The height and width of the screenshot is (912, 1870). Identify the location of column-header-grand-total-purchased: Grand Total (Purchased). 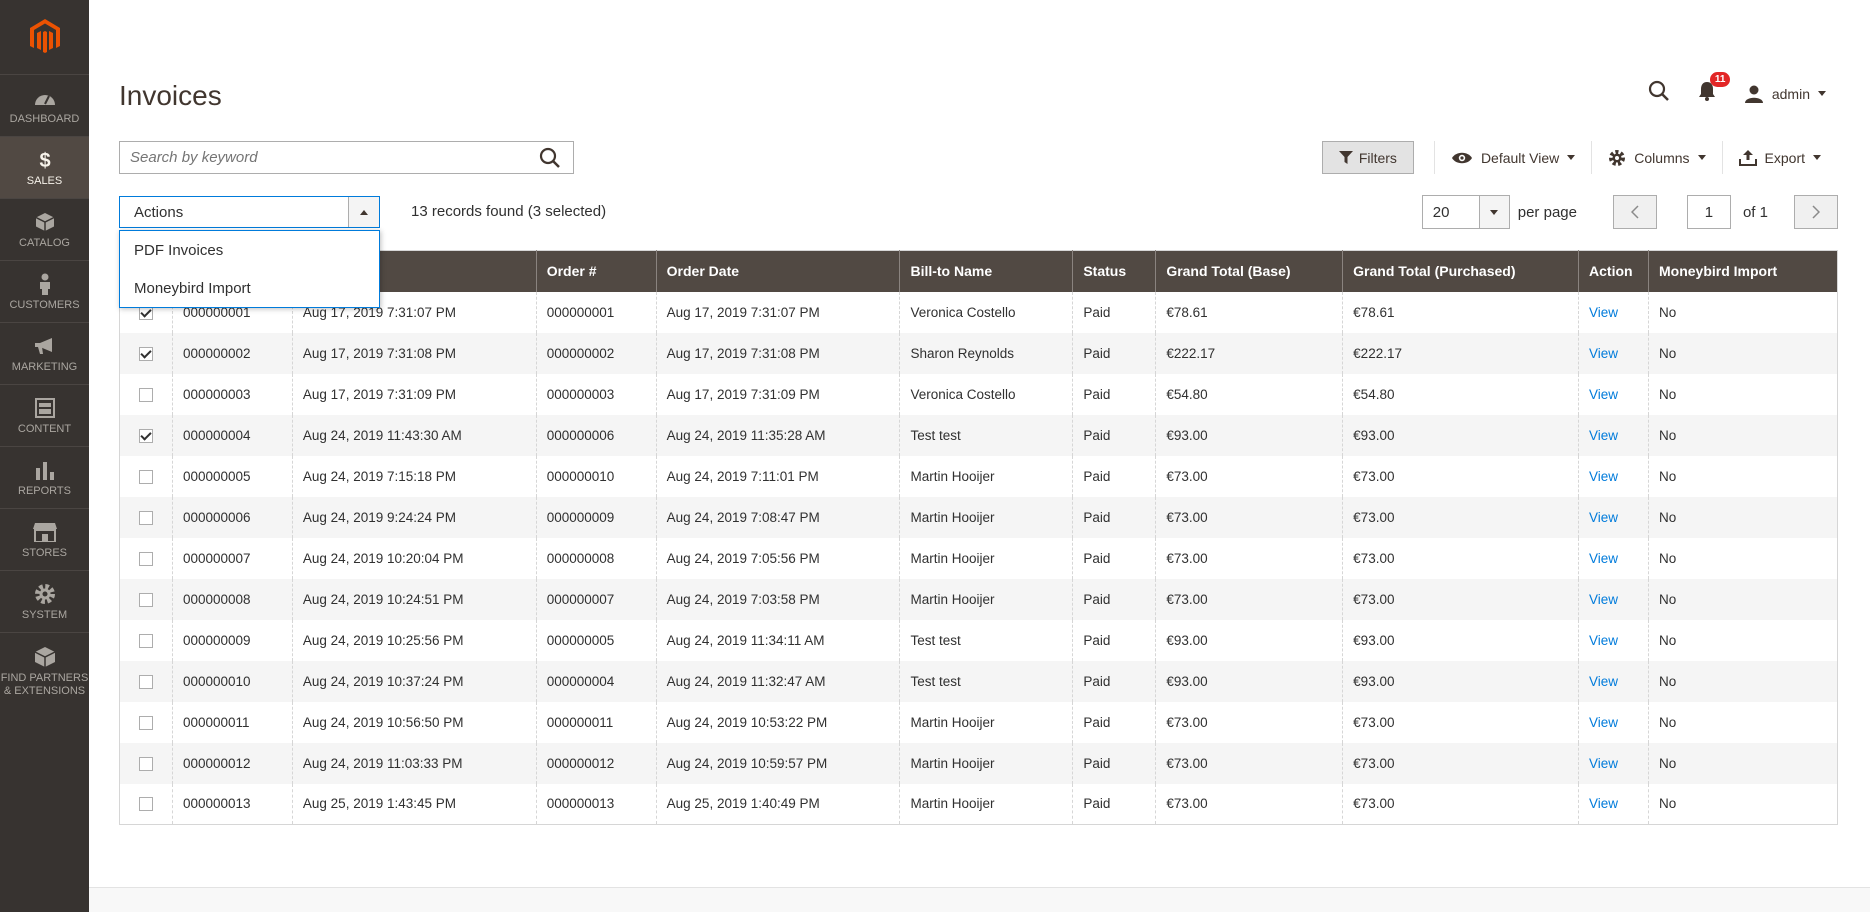
(1460, 271).